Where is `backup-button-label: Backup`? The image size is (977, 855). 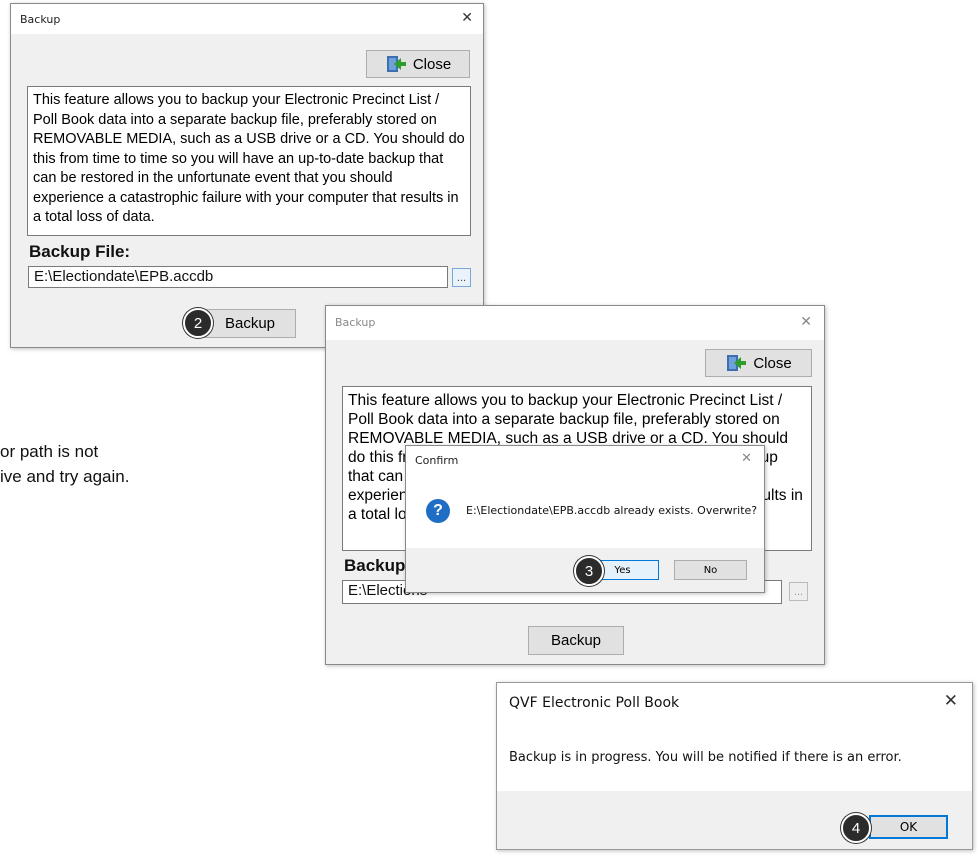
backup-button-label: Backup is located at coordinates (250, 323).